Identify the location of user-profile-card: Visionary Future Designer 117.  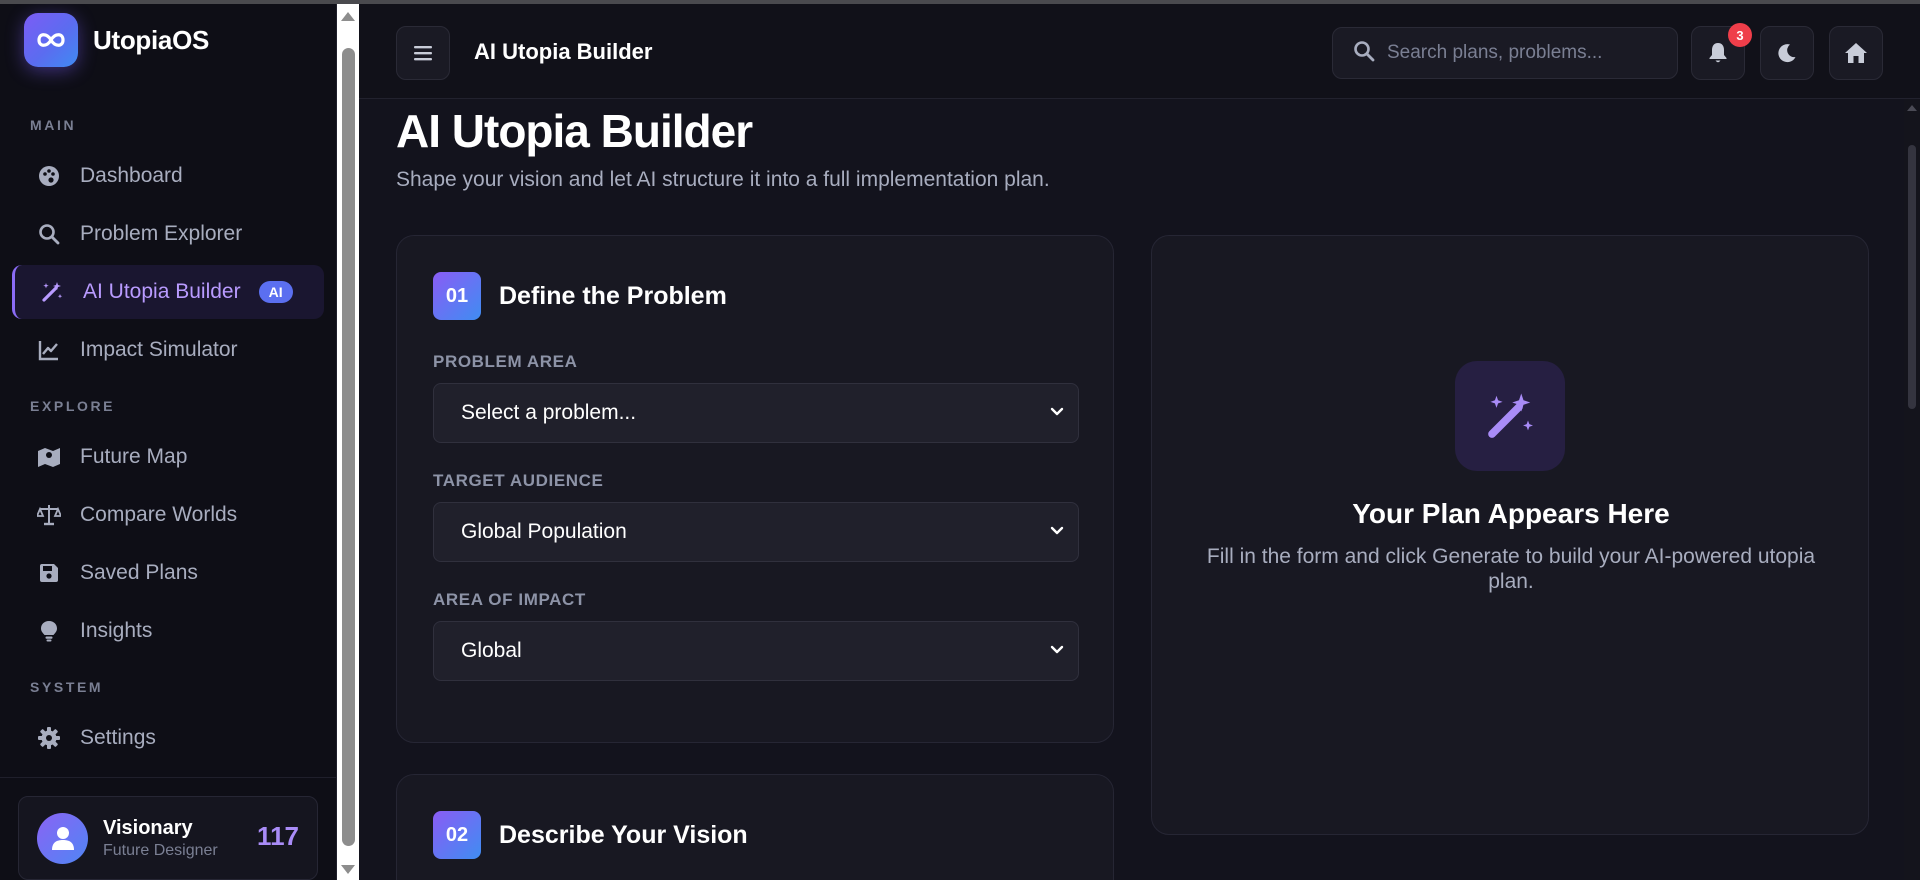
(168, 838).